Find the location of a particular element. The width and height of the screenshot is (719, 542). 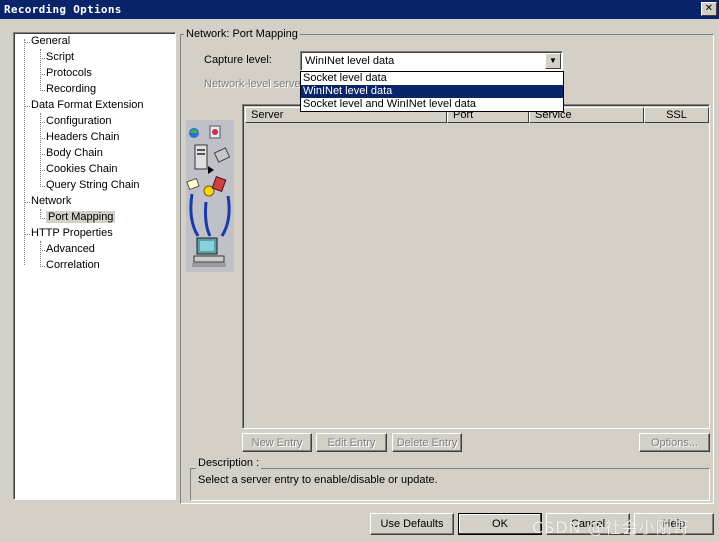

network-server-label: Network-level serve is located at coordinates (252, 84).